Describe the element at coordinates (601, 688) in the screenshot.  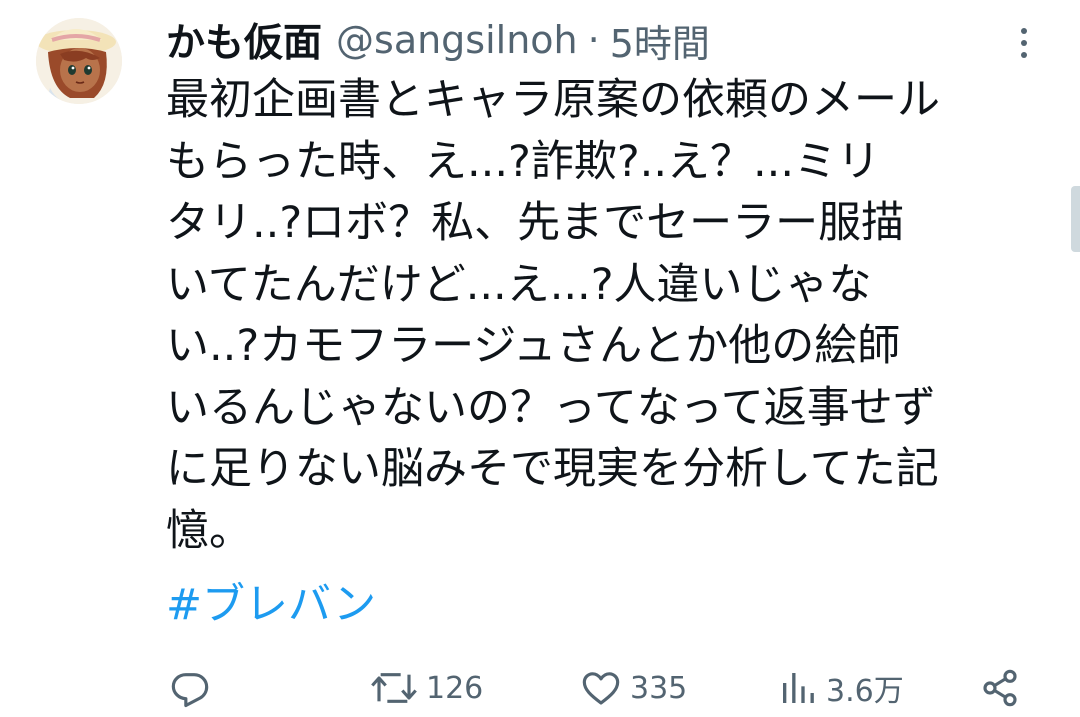
I see `heart-icon` at that location.